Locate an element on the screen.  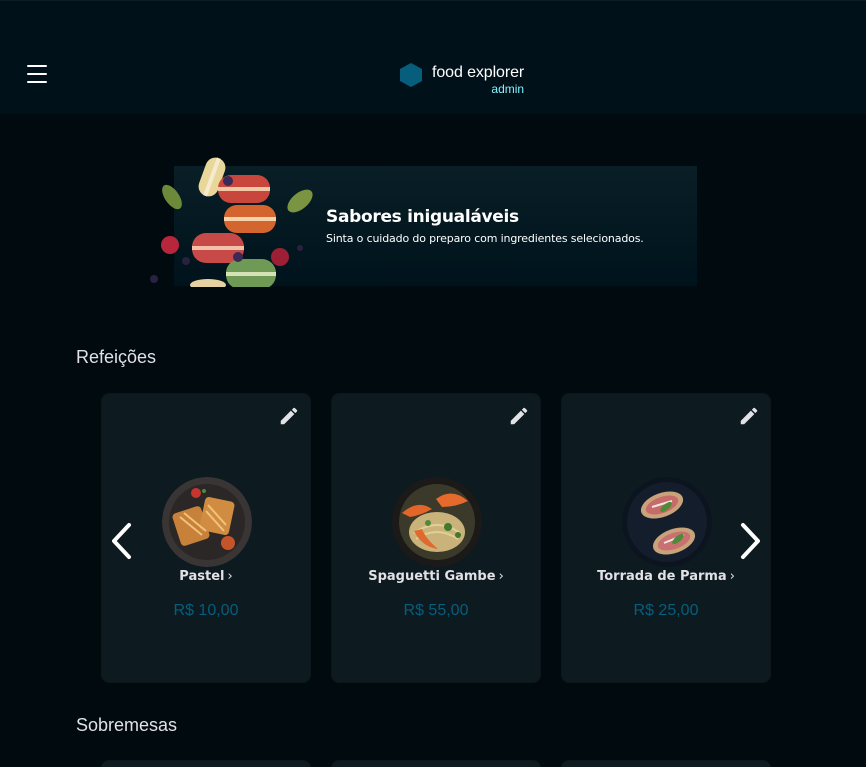
carousel-next-chevron-right-icon is located at coordinates (751, 541).